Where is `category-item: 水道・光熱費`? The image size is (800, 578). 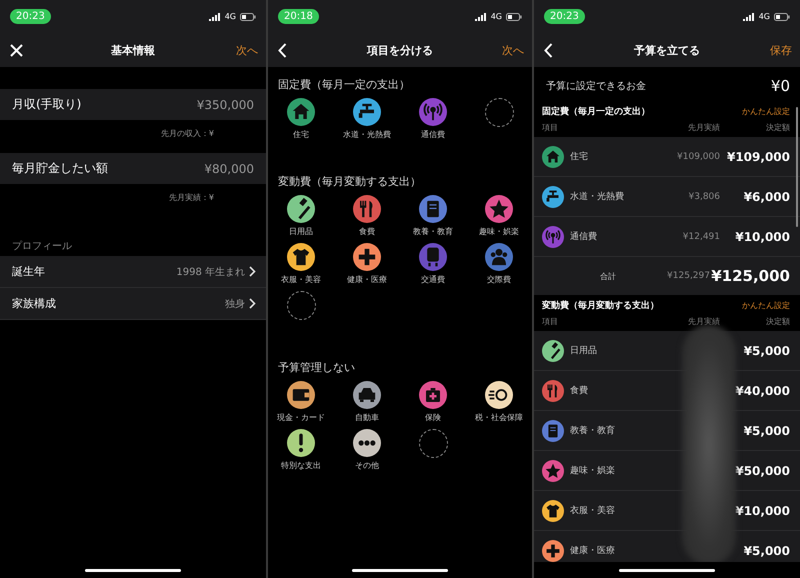
category-item: 水道・光熱費 is located at coordinates (367, 119).